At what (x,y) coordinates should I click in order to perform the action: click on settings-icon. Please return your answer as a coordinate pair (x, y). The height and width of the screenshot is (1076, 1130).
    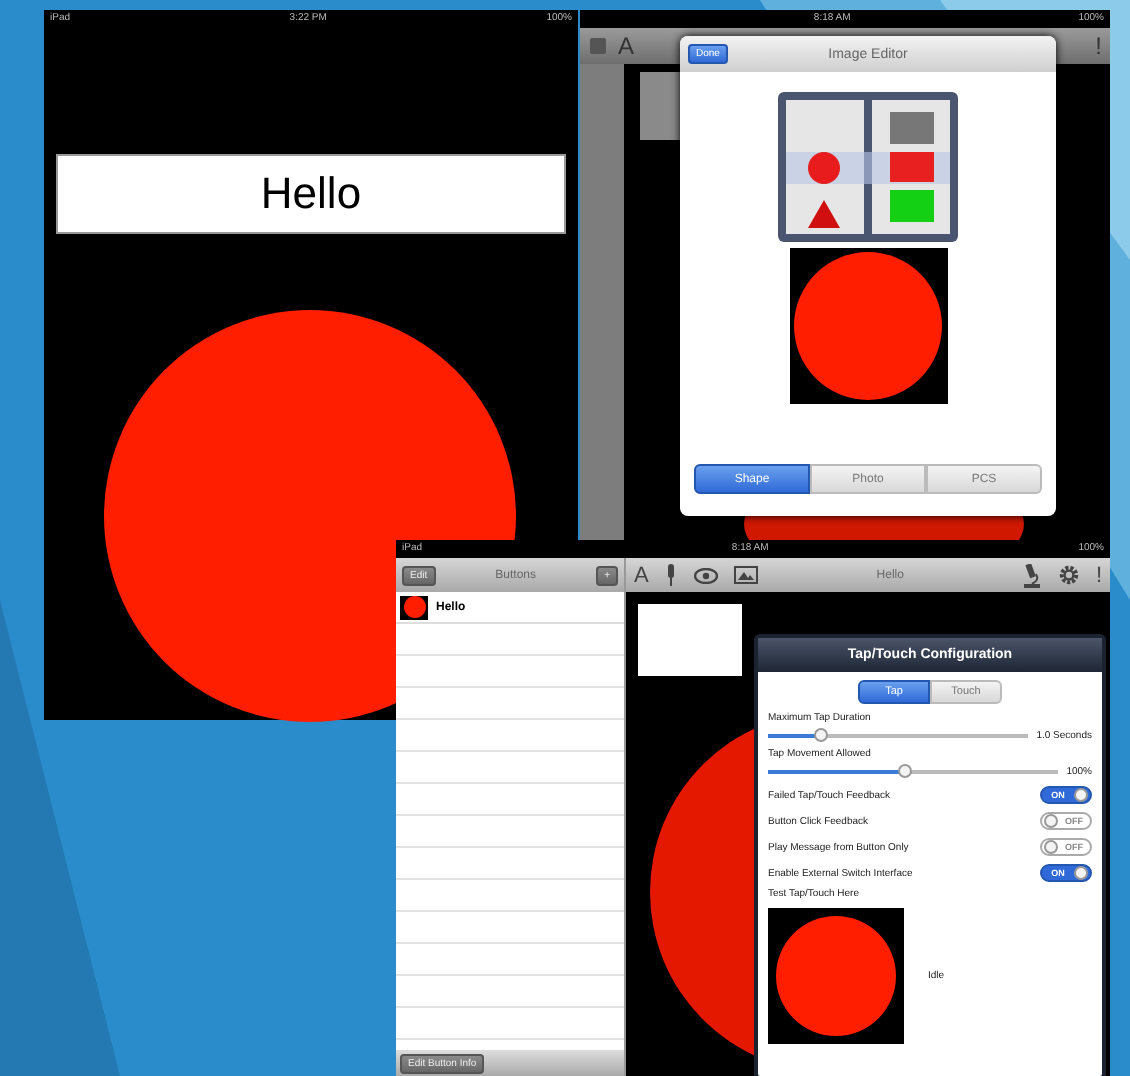
    Looking at the image, I should click on (1068, 575).